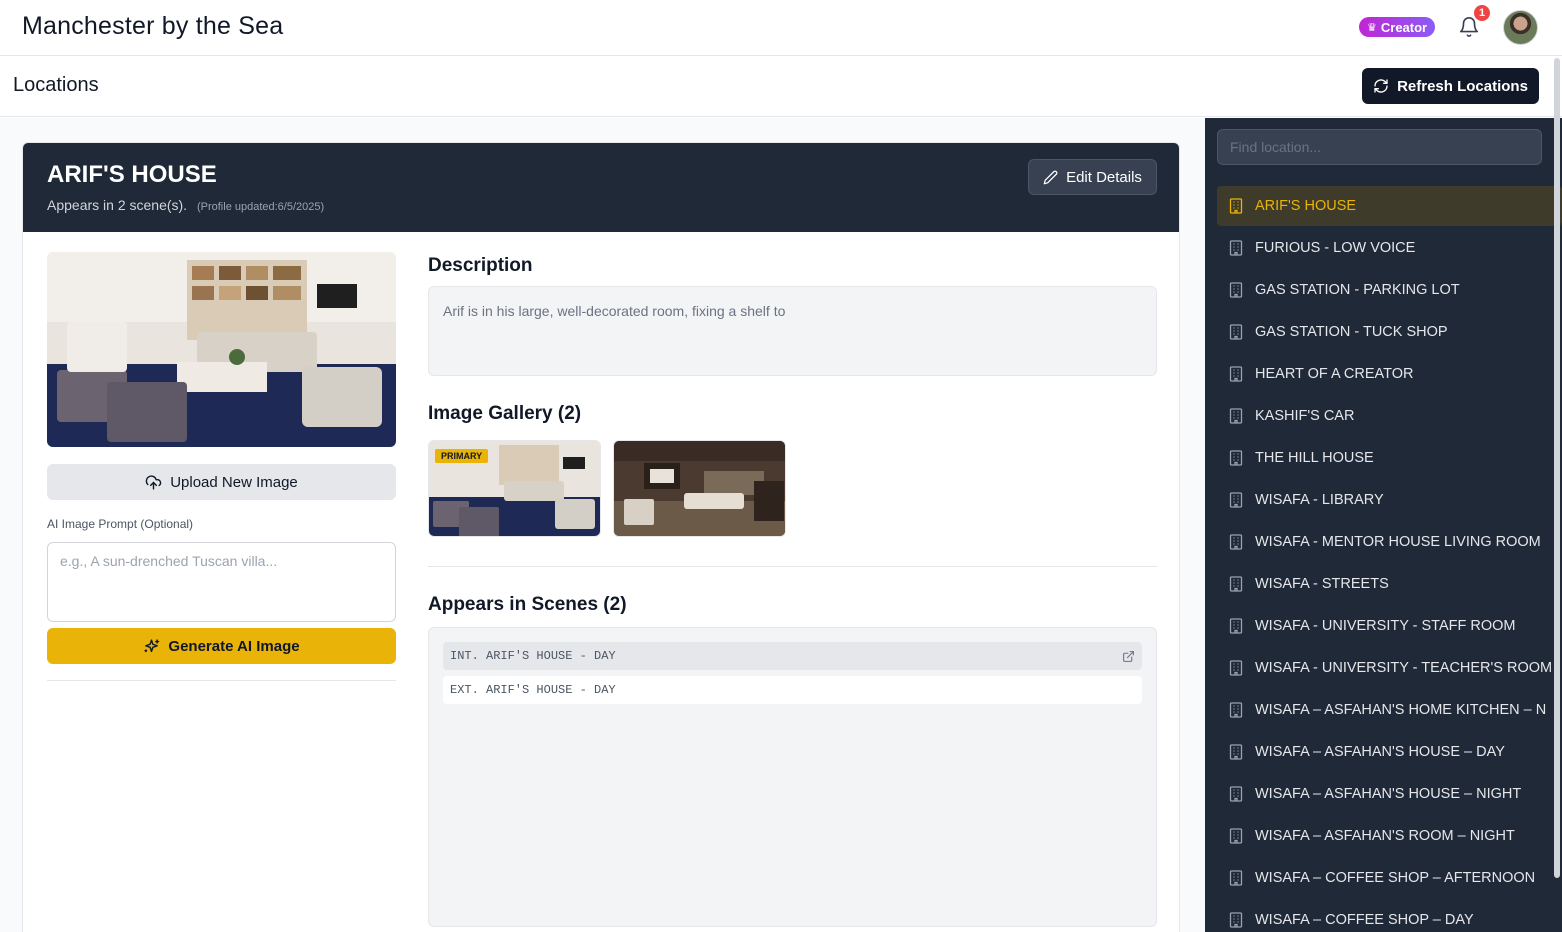 The height and width of the screenshot is (932, 1562). I want to click on edit-details-button: Edit Details, so click(1092, 177).